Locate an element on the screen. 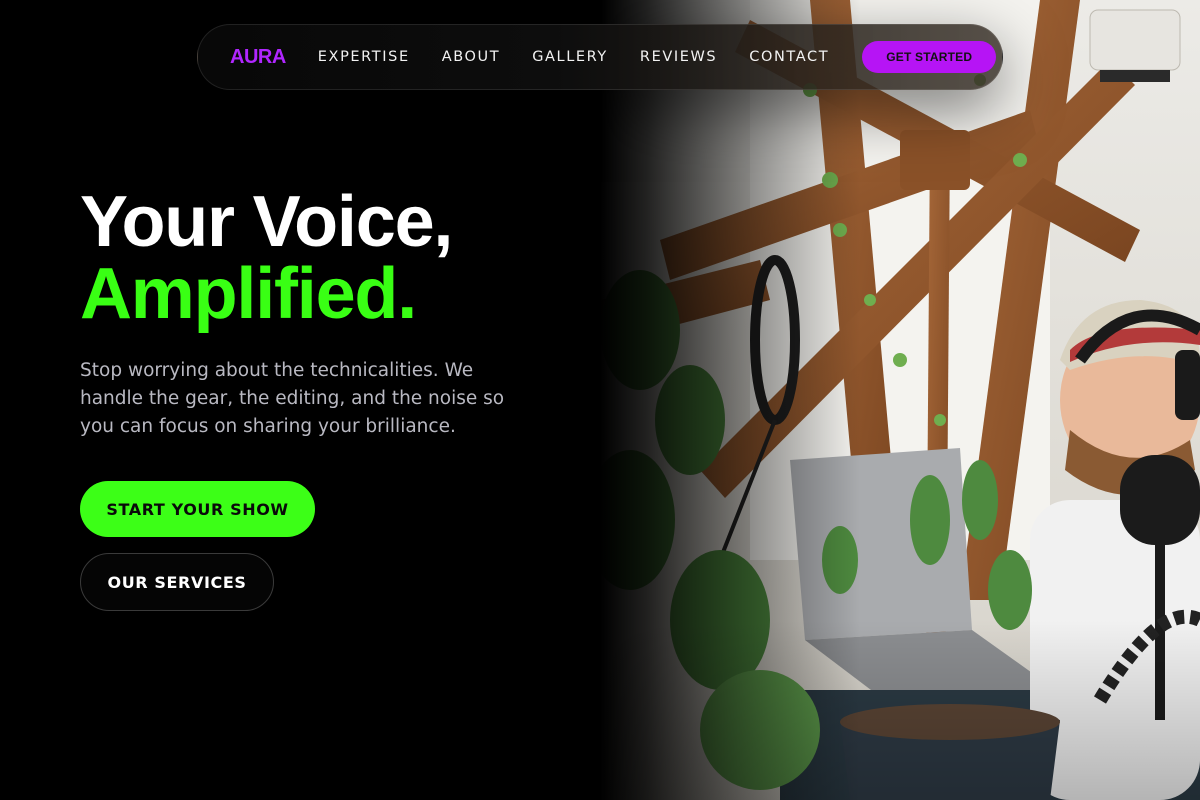 The image size is (1200, 800). brand-logo: AURA is located at coordinates (258, 57).